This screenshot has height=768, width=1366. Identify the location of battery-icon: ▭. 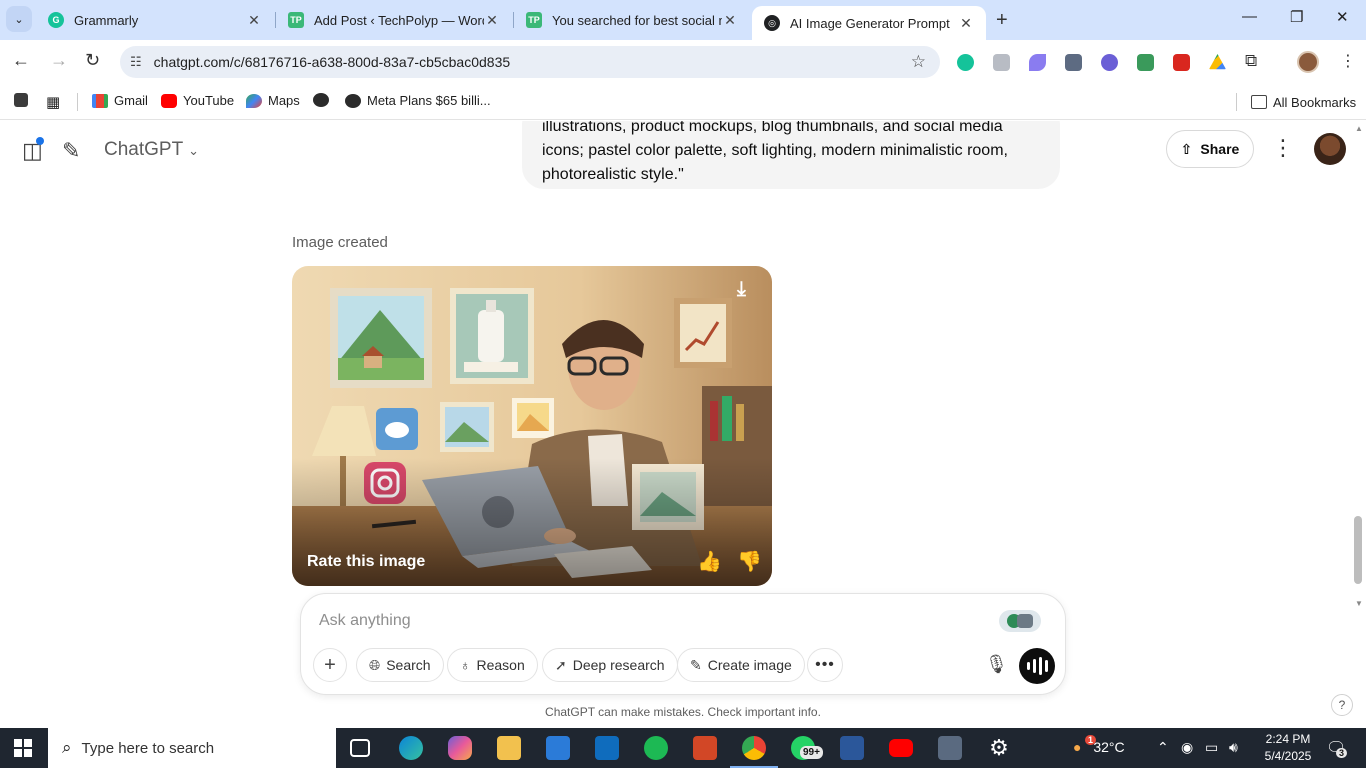
(1211, 747).